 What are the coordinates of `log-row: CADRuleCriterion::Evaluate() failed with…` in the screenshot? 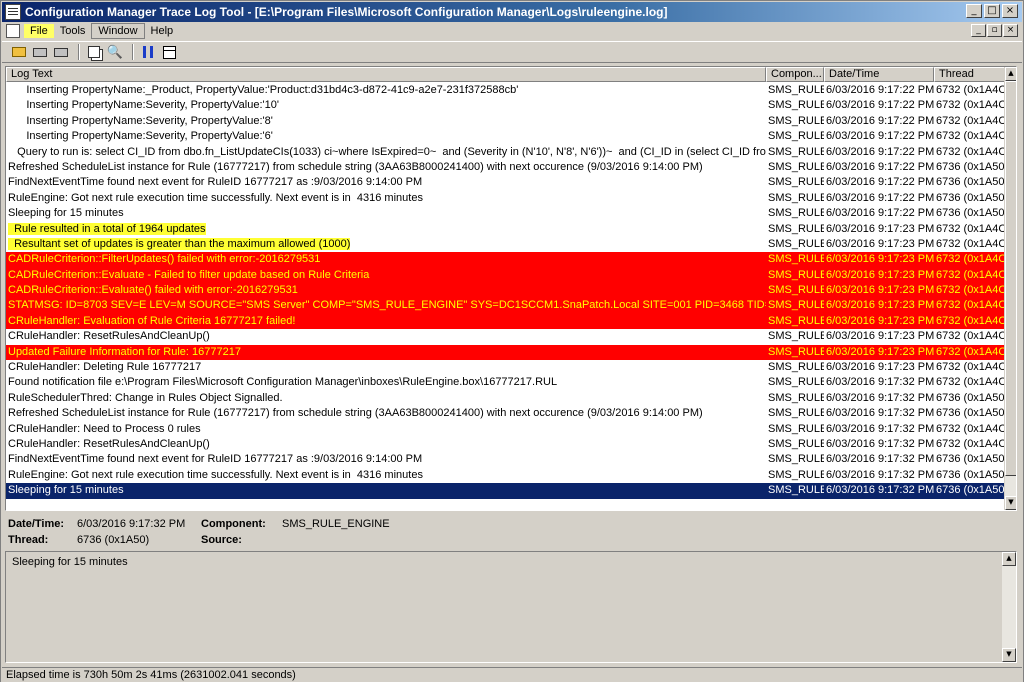 It's located at (506, 291).